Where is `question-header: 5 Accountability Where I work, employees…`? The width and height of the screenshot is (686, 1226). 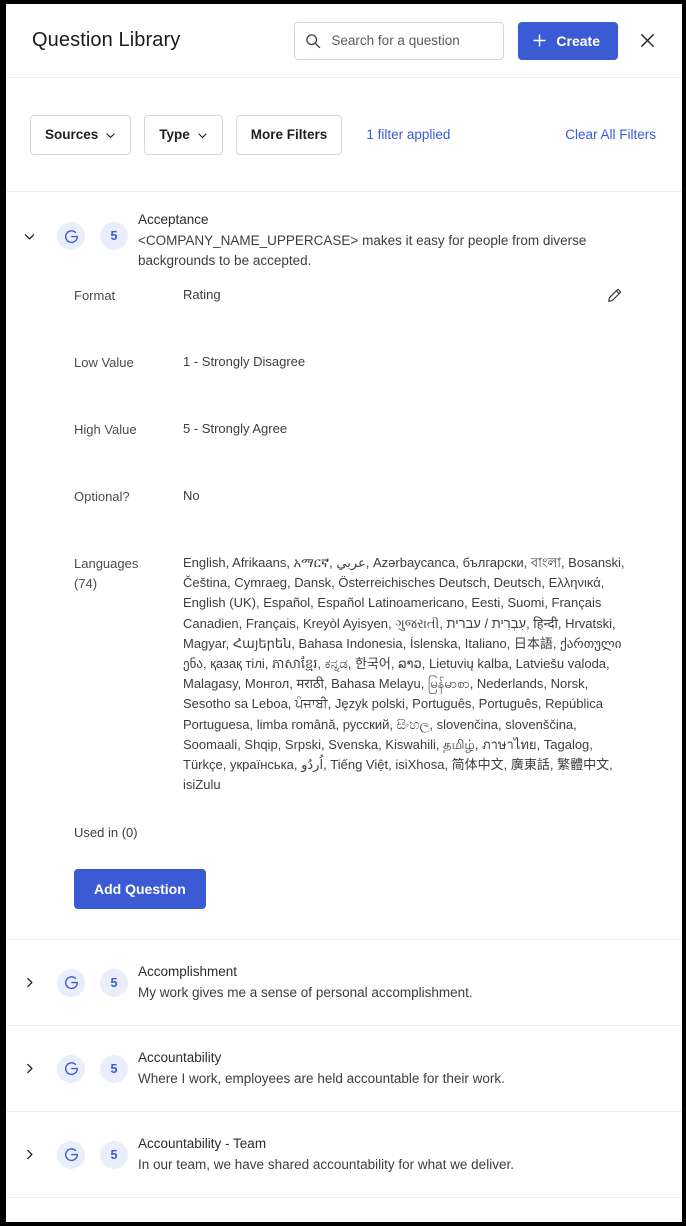
question-header: 5 Accountability Where I work, employees… is located at coordinates (331, 1068).